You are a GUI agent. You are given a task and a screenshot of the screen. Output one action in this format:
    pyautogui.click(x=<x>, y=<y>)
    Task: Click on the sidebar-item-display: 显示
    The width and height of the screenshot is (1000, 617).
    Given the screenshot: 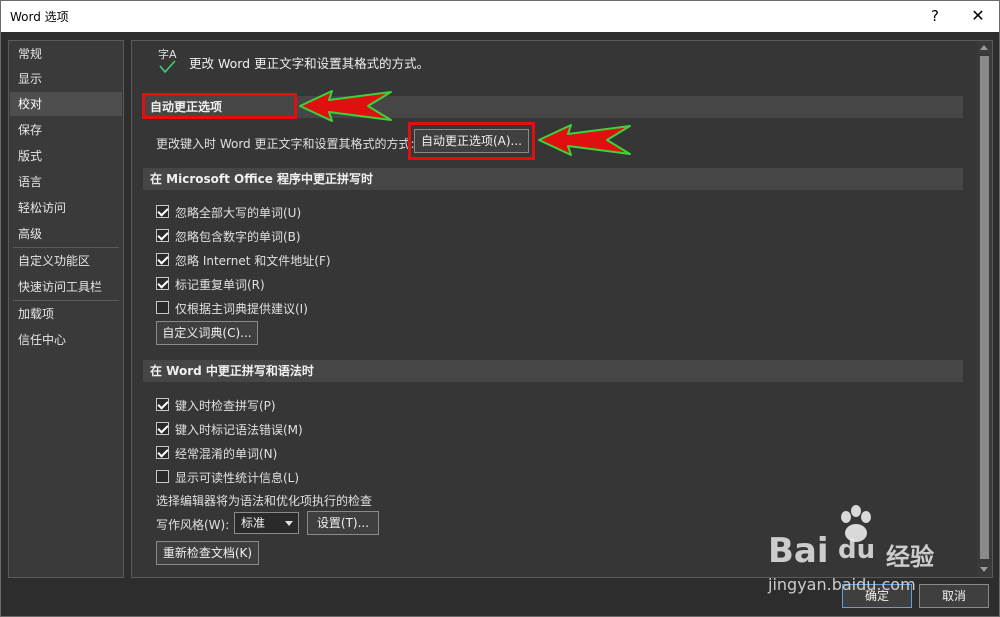 What is the action you would take?
    pyautogui.click(x=66, y=79)
    